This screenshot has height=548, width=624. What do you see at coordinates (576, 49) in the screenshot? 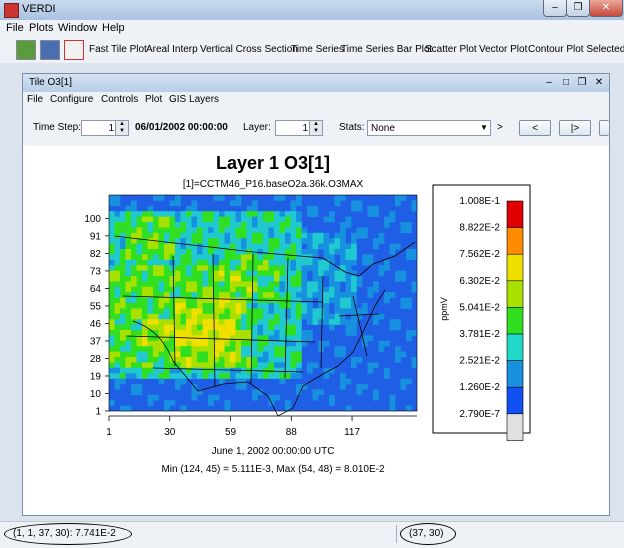
I see `contour-plot-selected-button: Contour Plot Selected` at bounding box center [576, 49].